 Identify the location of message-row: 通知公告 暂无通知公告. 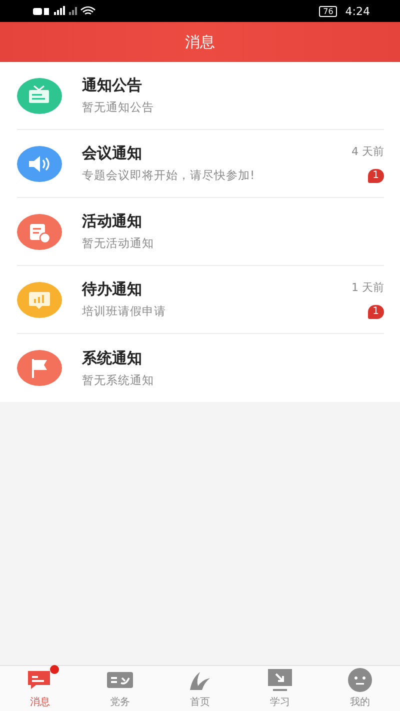
(200, 96).